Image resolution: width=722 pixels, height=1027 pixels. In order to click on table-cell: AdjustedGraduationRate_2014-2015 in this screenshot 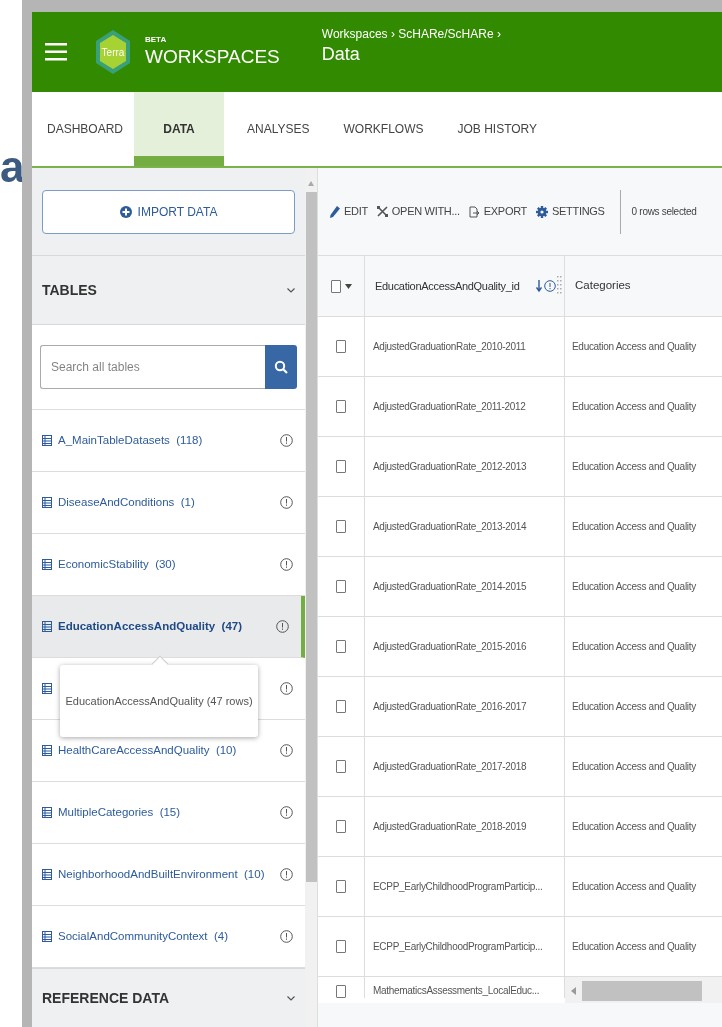, I will do `click(450, 586)`.